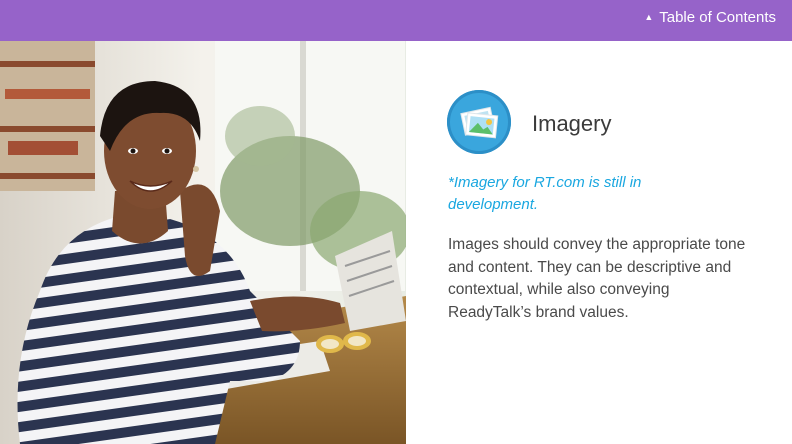 This screenshot has width=792, height=444. Describe the element at coordinates (572, 123) in the screenshot. I see `page-title: Imagery` at that location.